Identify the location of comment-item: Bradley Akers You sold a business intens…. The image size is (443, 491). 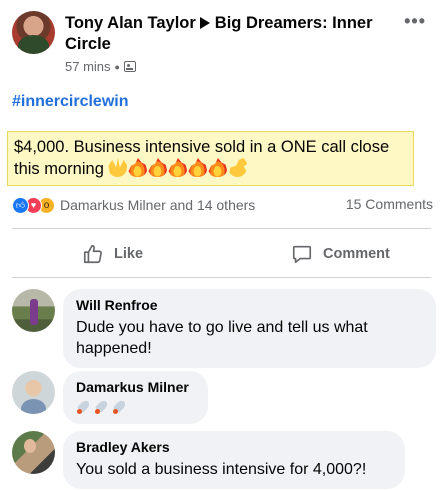
(227, 460).